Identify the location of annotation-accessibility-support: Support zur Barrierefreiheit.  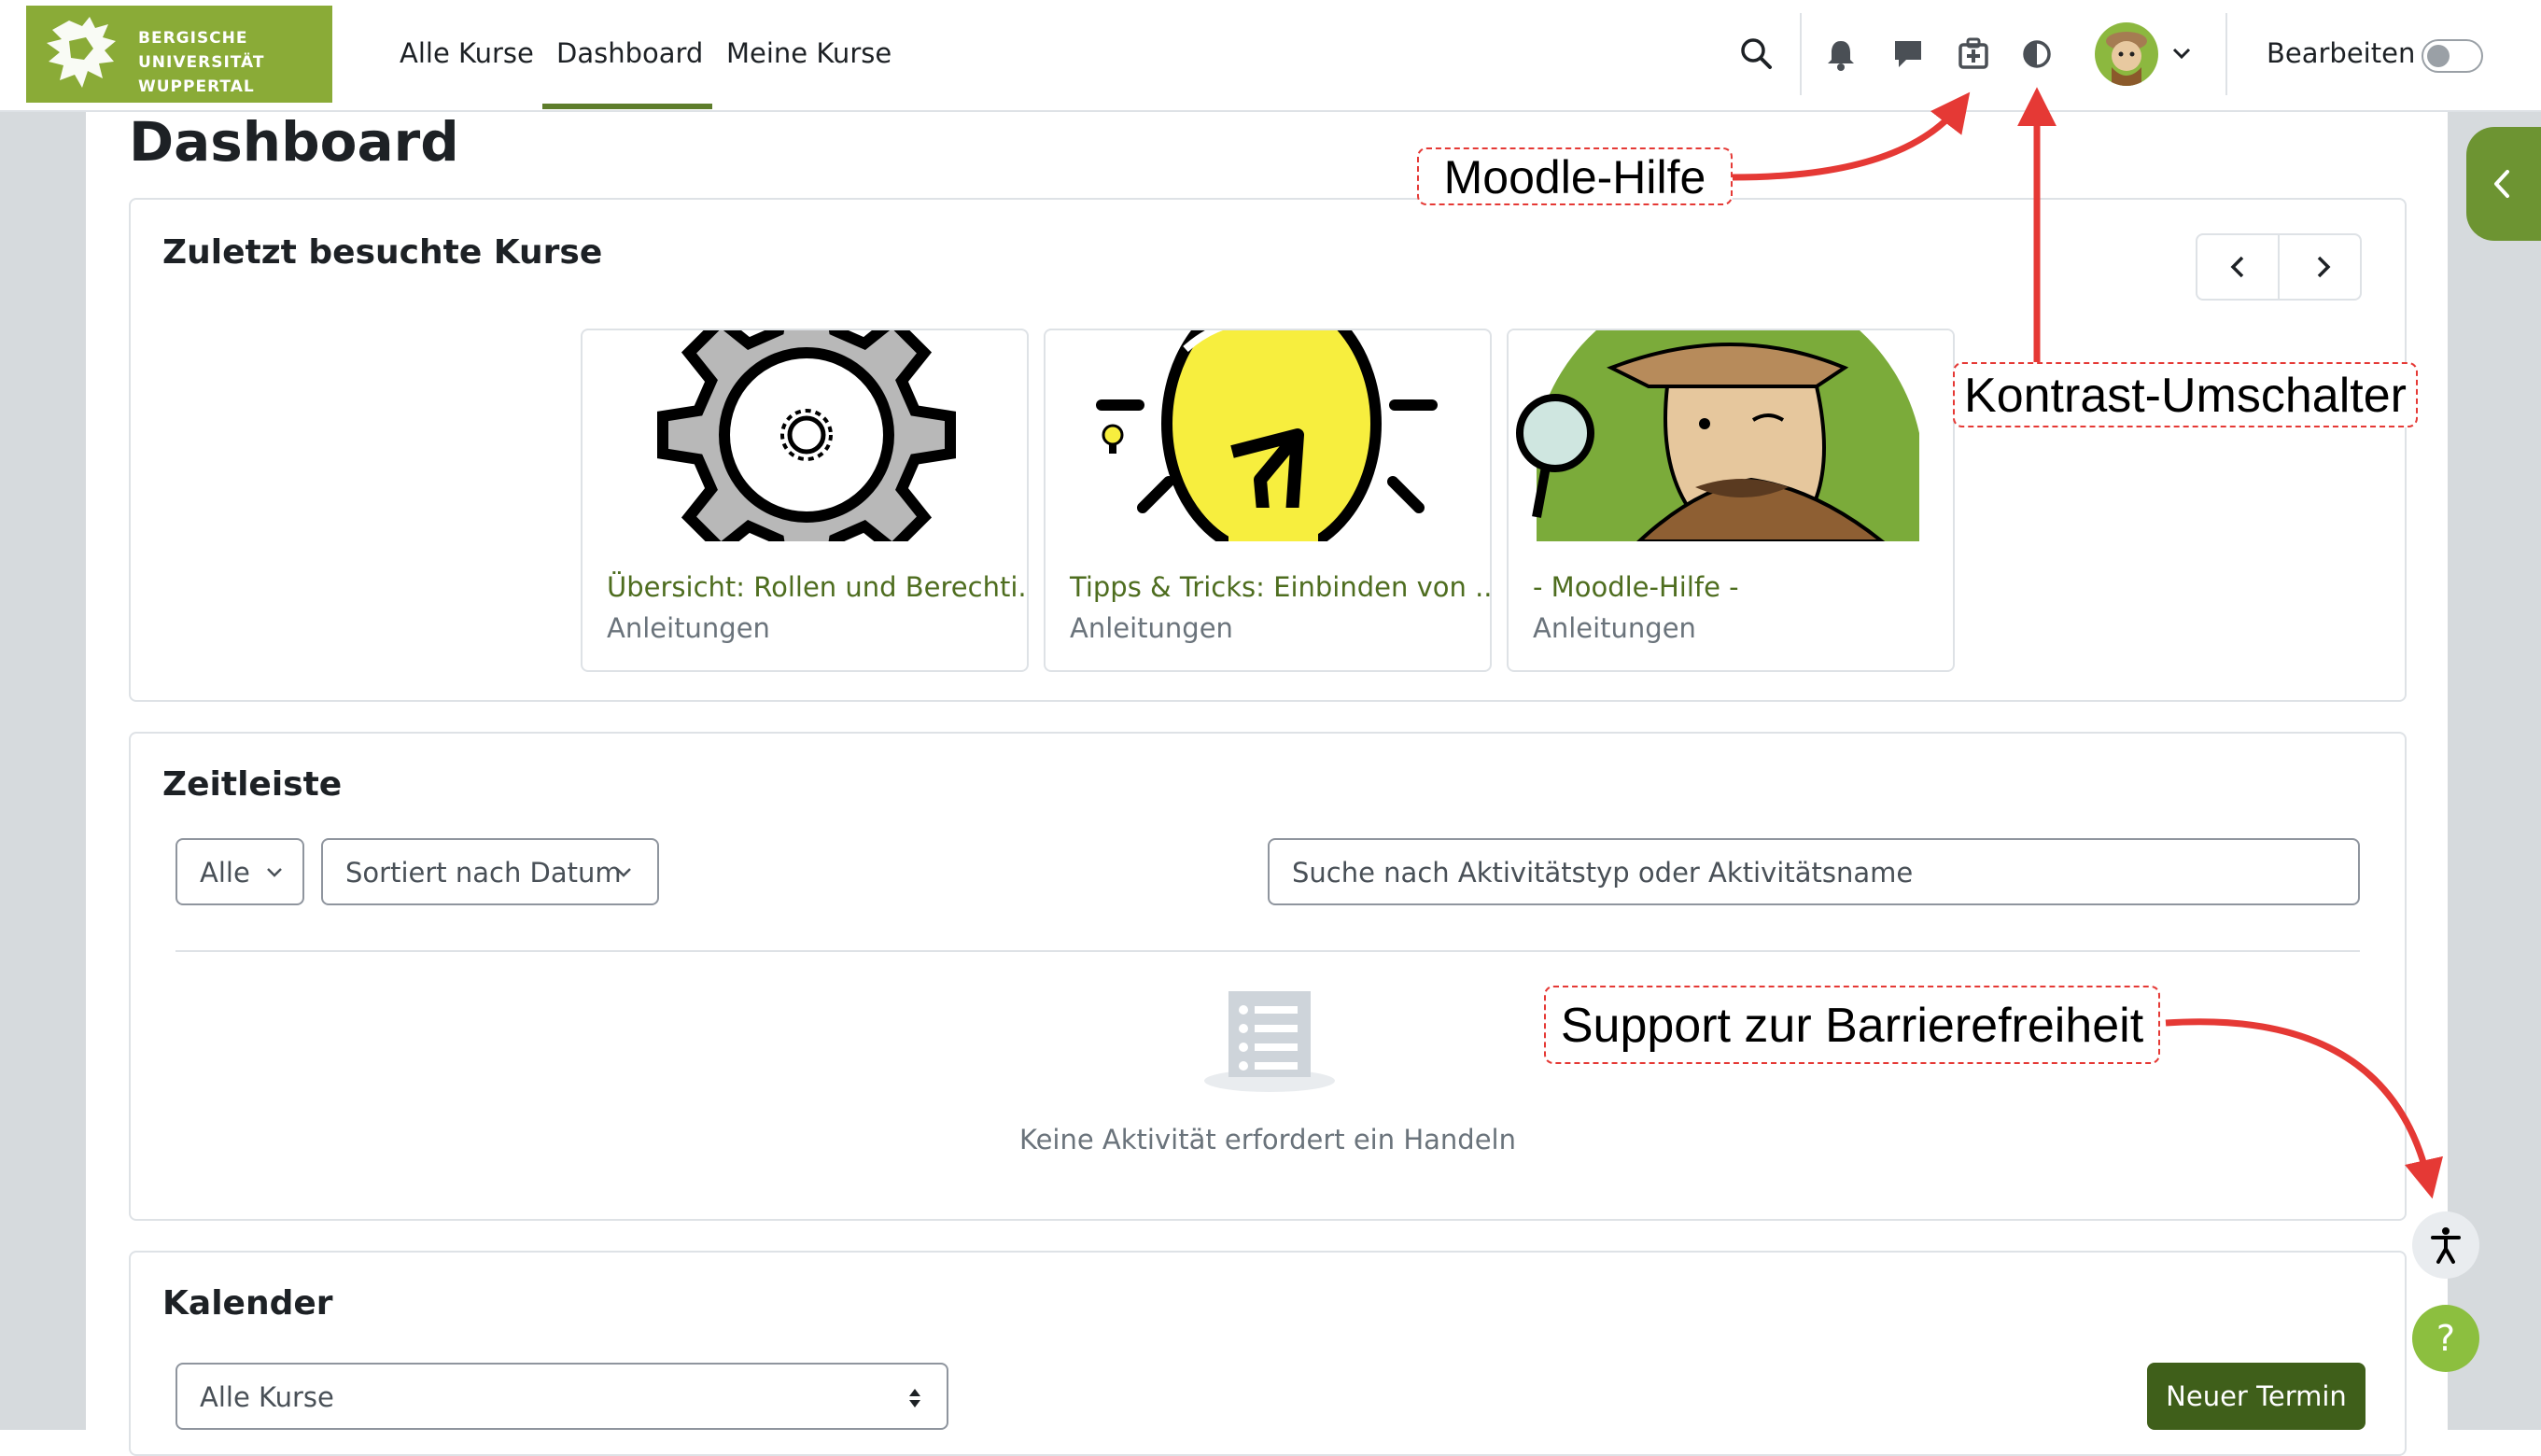
(1852, 1025).